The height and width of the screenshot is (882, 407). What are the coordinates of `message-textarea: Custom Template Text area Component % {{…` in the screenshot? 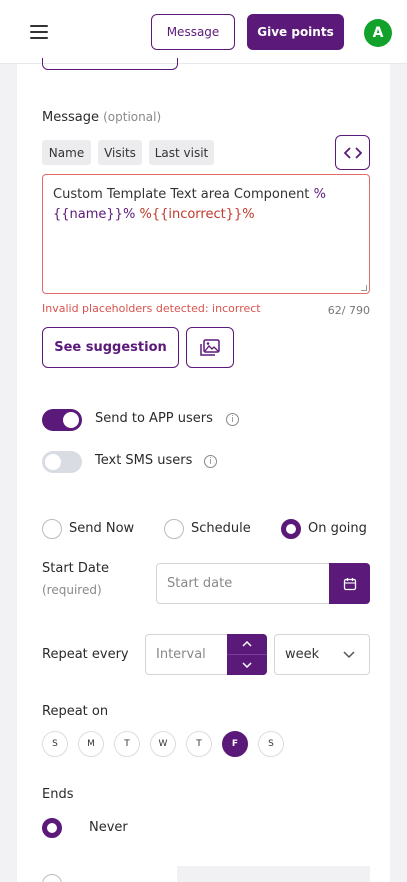 It's located at (206, 234).